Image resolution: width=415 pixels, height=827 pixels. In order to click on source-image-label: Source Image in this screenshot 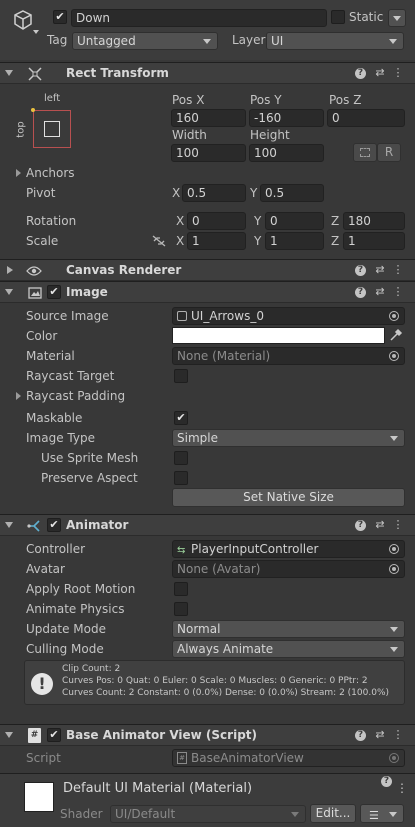, I will do `click(67, 316)`.